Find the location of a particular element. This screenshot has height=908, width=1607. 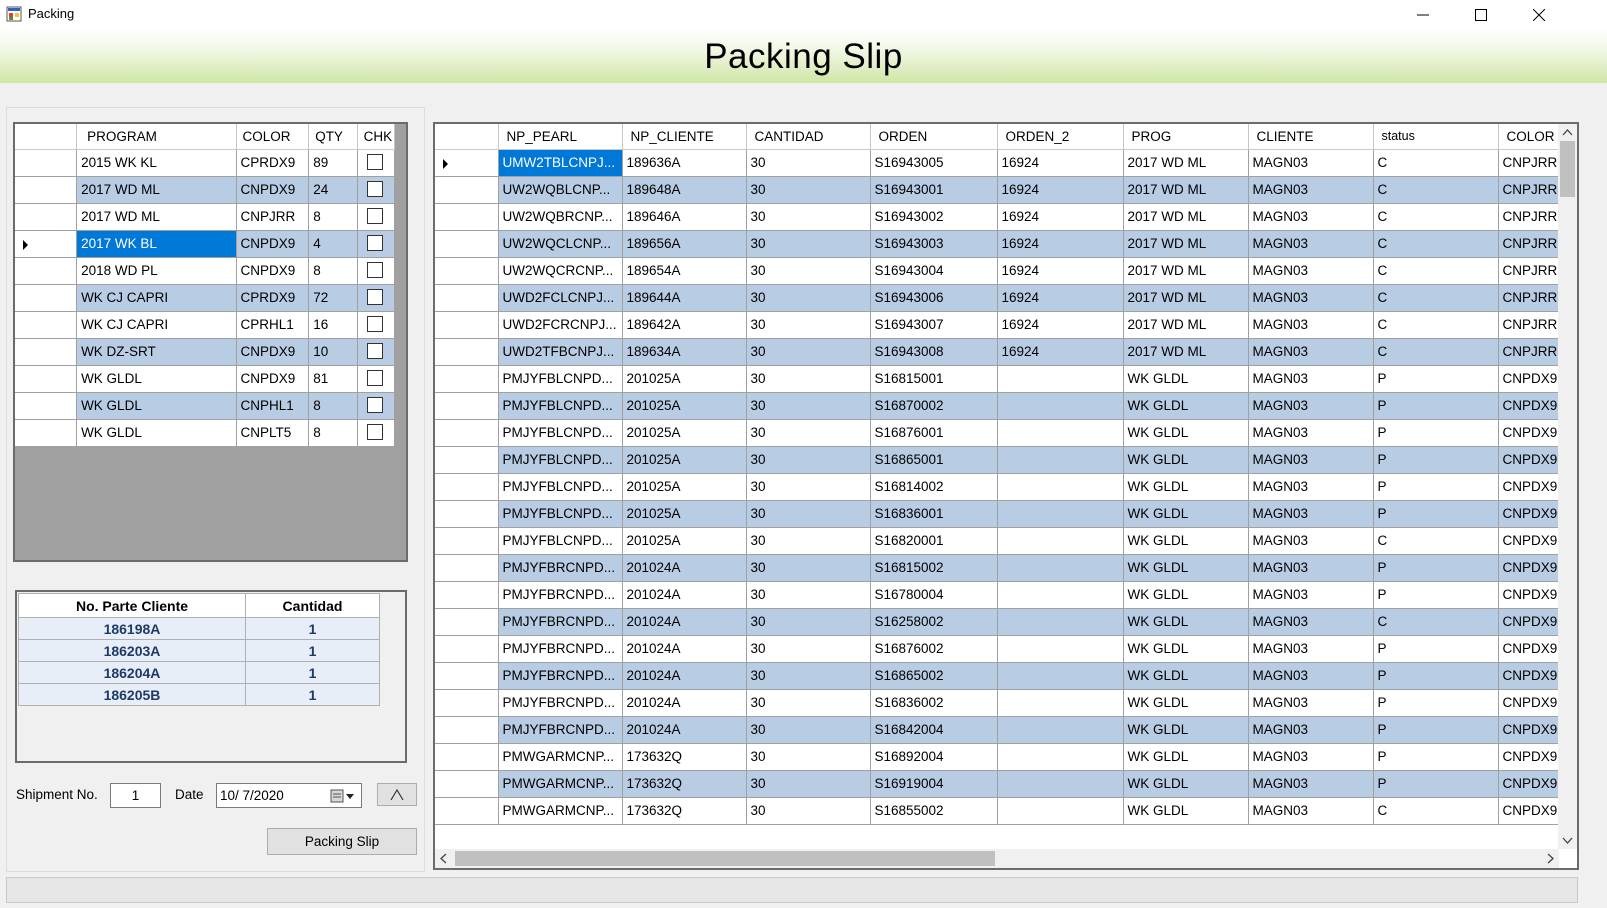

column-header-qty: QTY is located at coordinates (333, 137).